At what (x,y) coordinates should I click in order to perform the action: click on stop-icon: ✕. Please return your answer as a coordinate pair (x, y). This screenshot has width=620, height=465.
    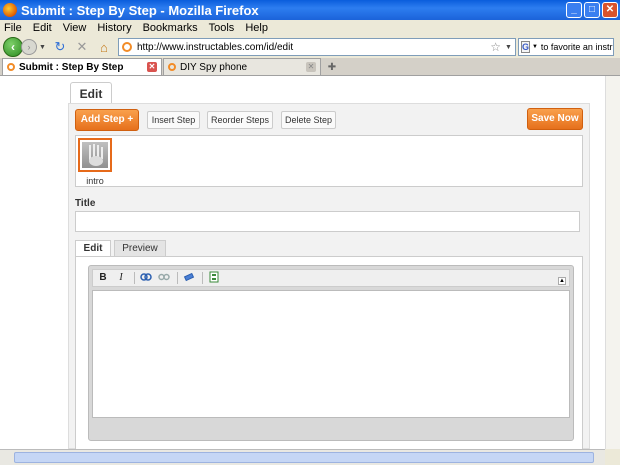
    Looking at the image, I should click on (82, 47).